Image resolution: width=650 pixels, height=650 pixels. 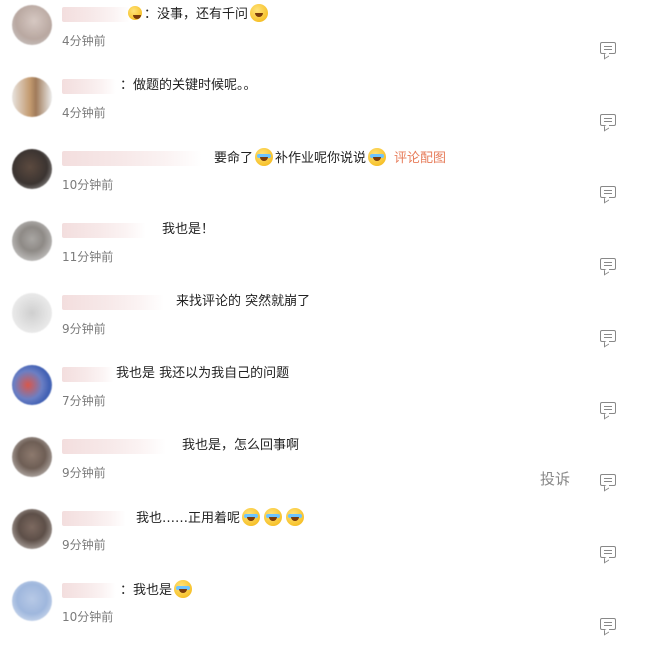 I want to click on comment-item: 我也是 我还以为我自己的问题 7分钟前, so click(x=325, y=398).